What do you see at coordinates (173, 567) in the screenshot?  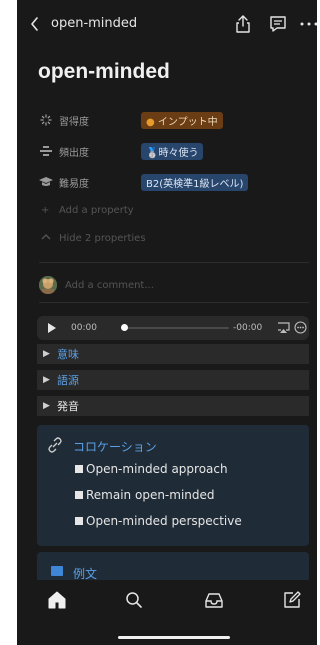 I see `example-callout: 例文` at bounding box center [173, 567].